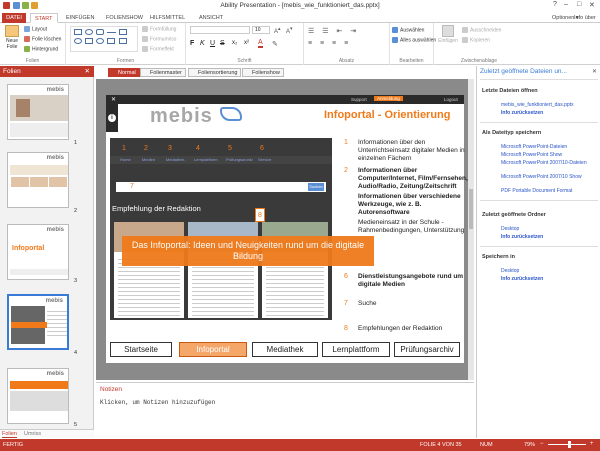  What do you see at coordinates (42, 39) in the screenshot?
I see `folie-loeschen-button: Folie löschen` at bounding box center [42, 39].